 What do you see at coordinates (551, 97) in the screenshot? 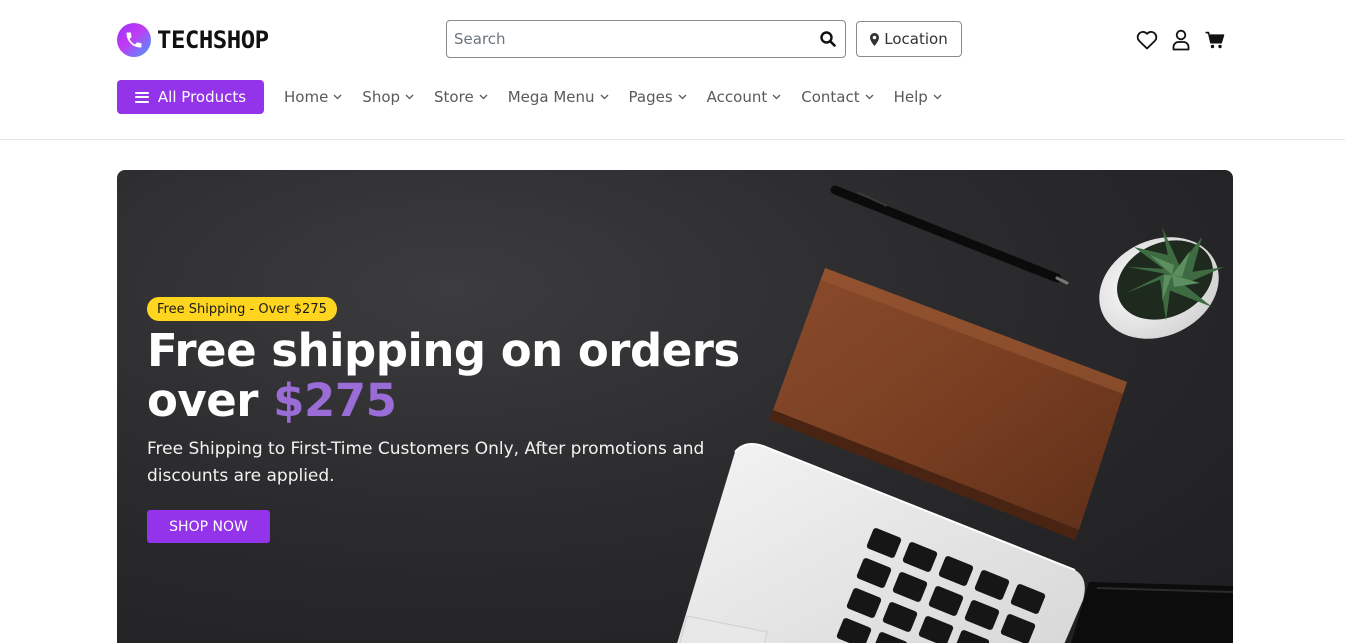
I see `nav-item-label: Mega Menu` at bounding box center [551, 97].